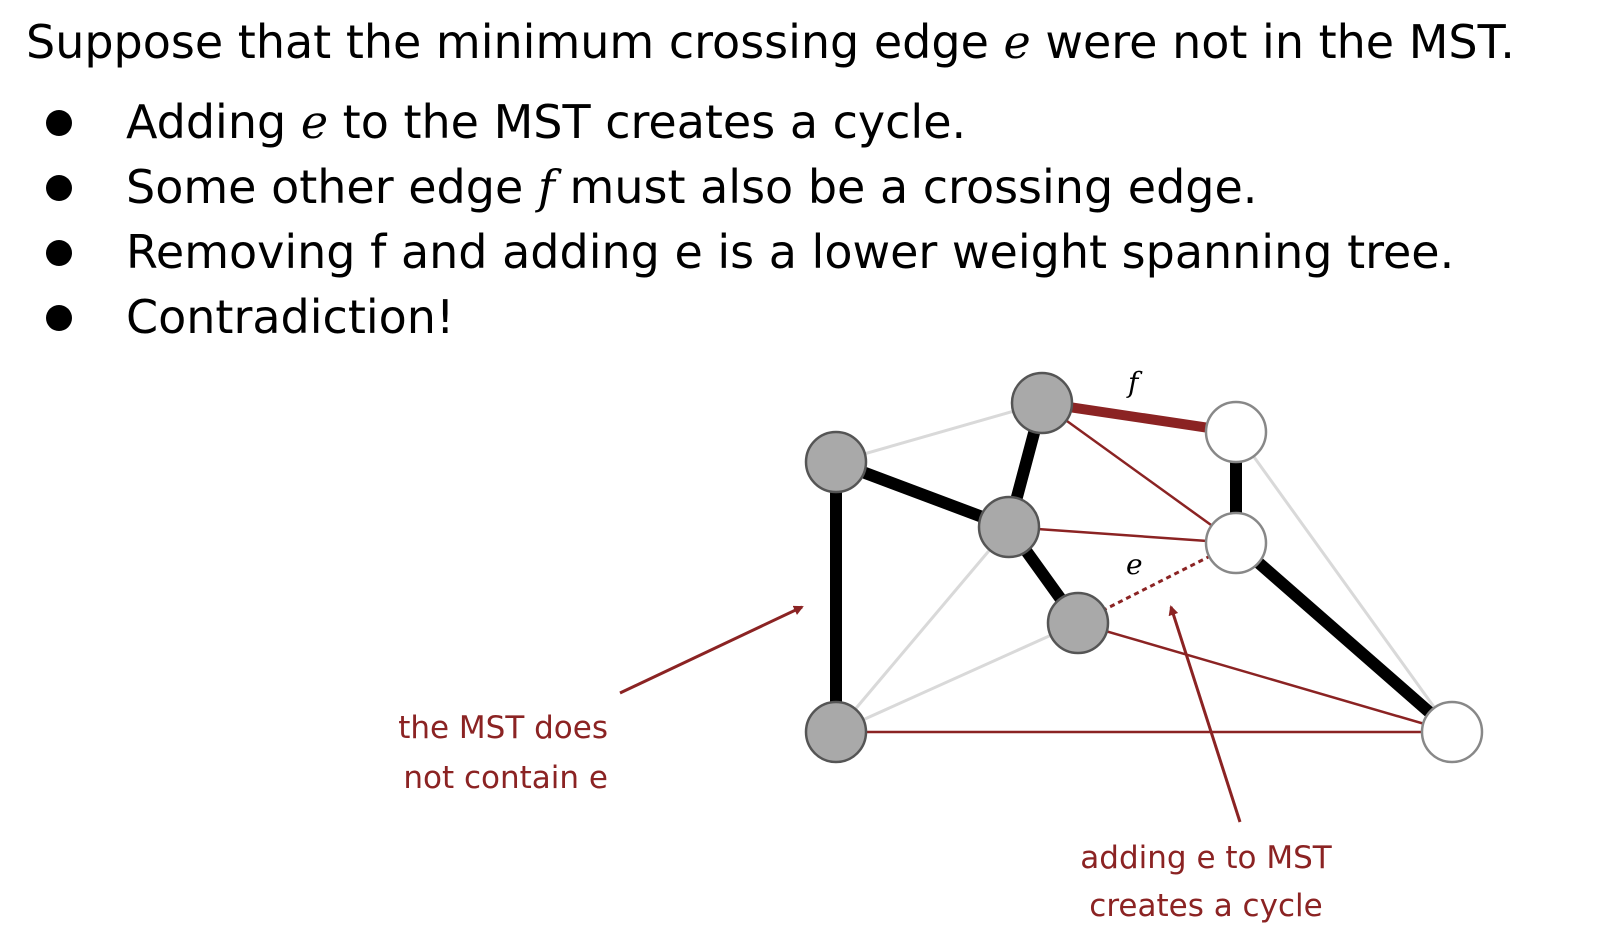 The height and width of the screenshot is (946, 1616). Describe the element at coordinates (1344, 637) in the screenshot. I see `edge-mst` at that location.